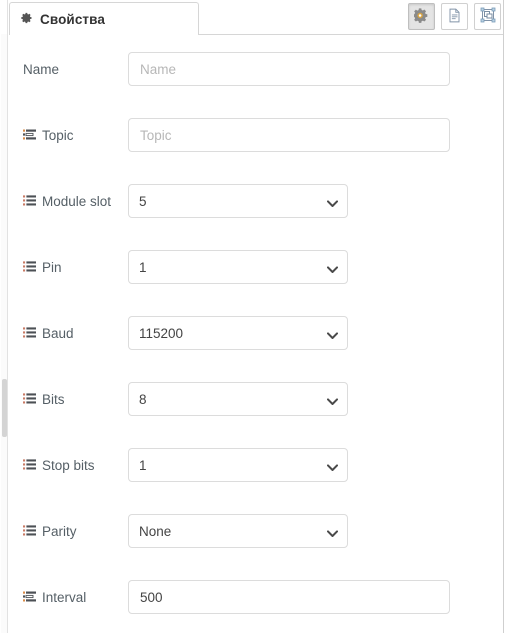  I want to click on group-select-button, so click(487, 16).